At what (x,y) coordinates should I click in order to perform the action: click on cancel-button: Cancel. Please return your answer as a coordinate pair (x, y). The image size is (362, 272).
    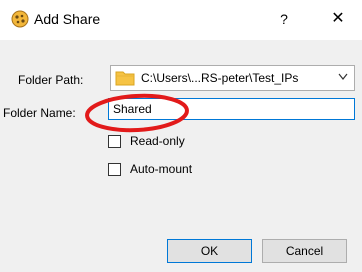
    Looking at the image, I should click on (304, 251).